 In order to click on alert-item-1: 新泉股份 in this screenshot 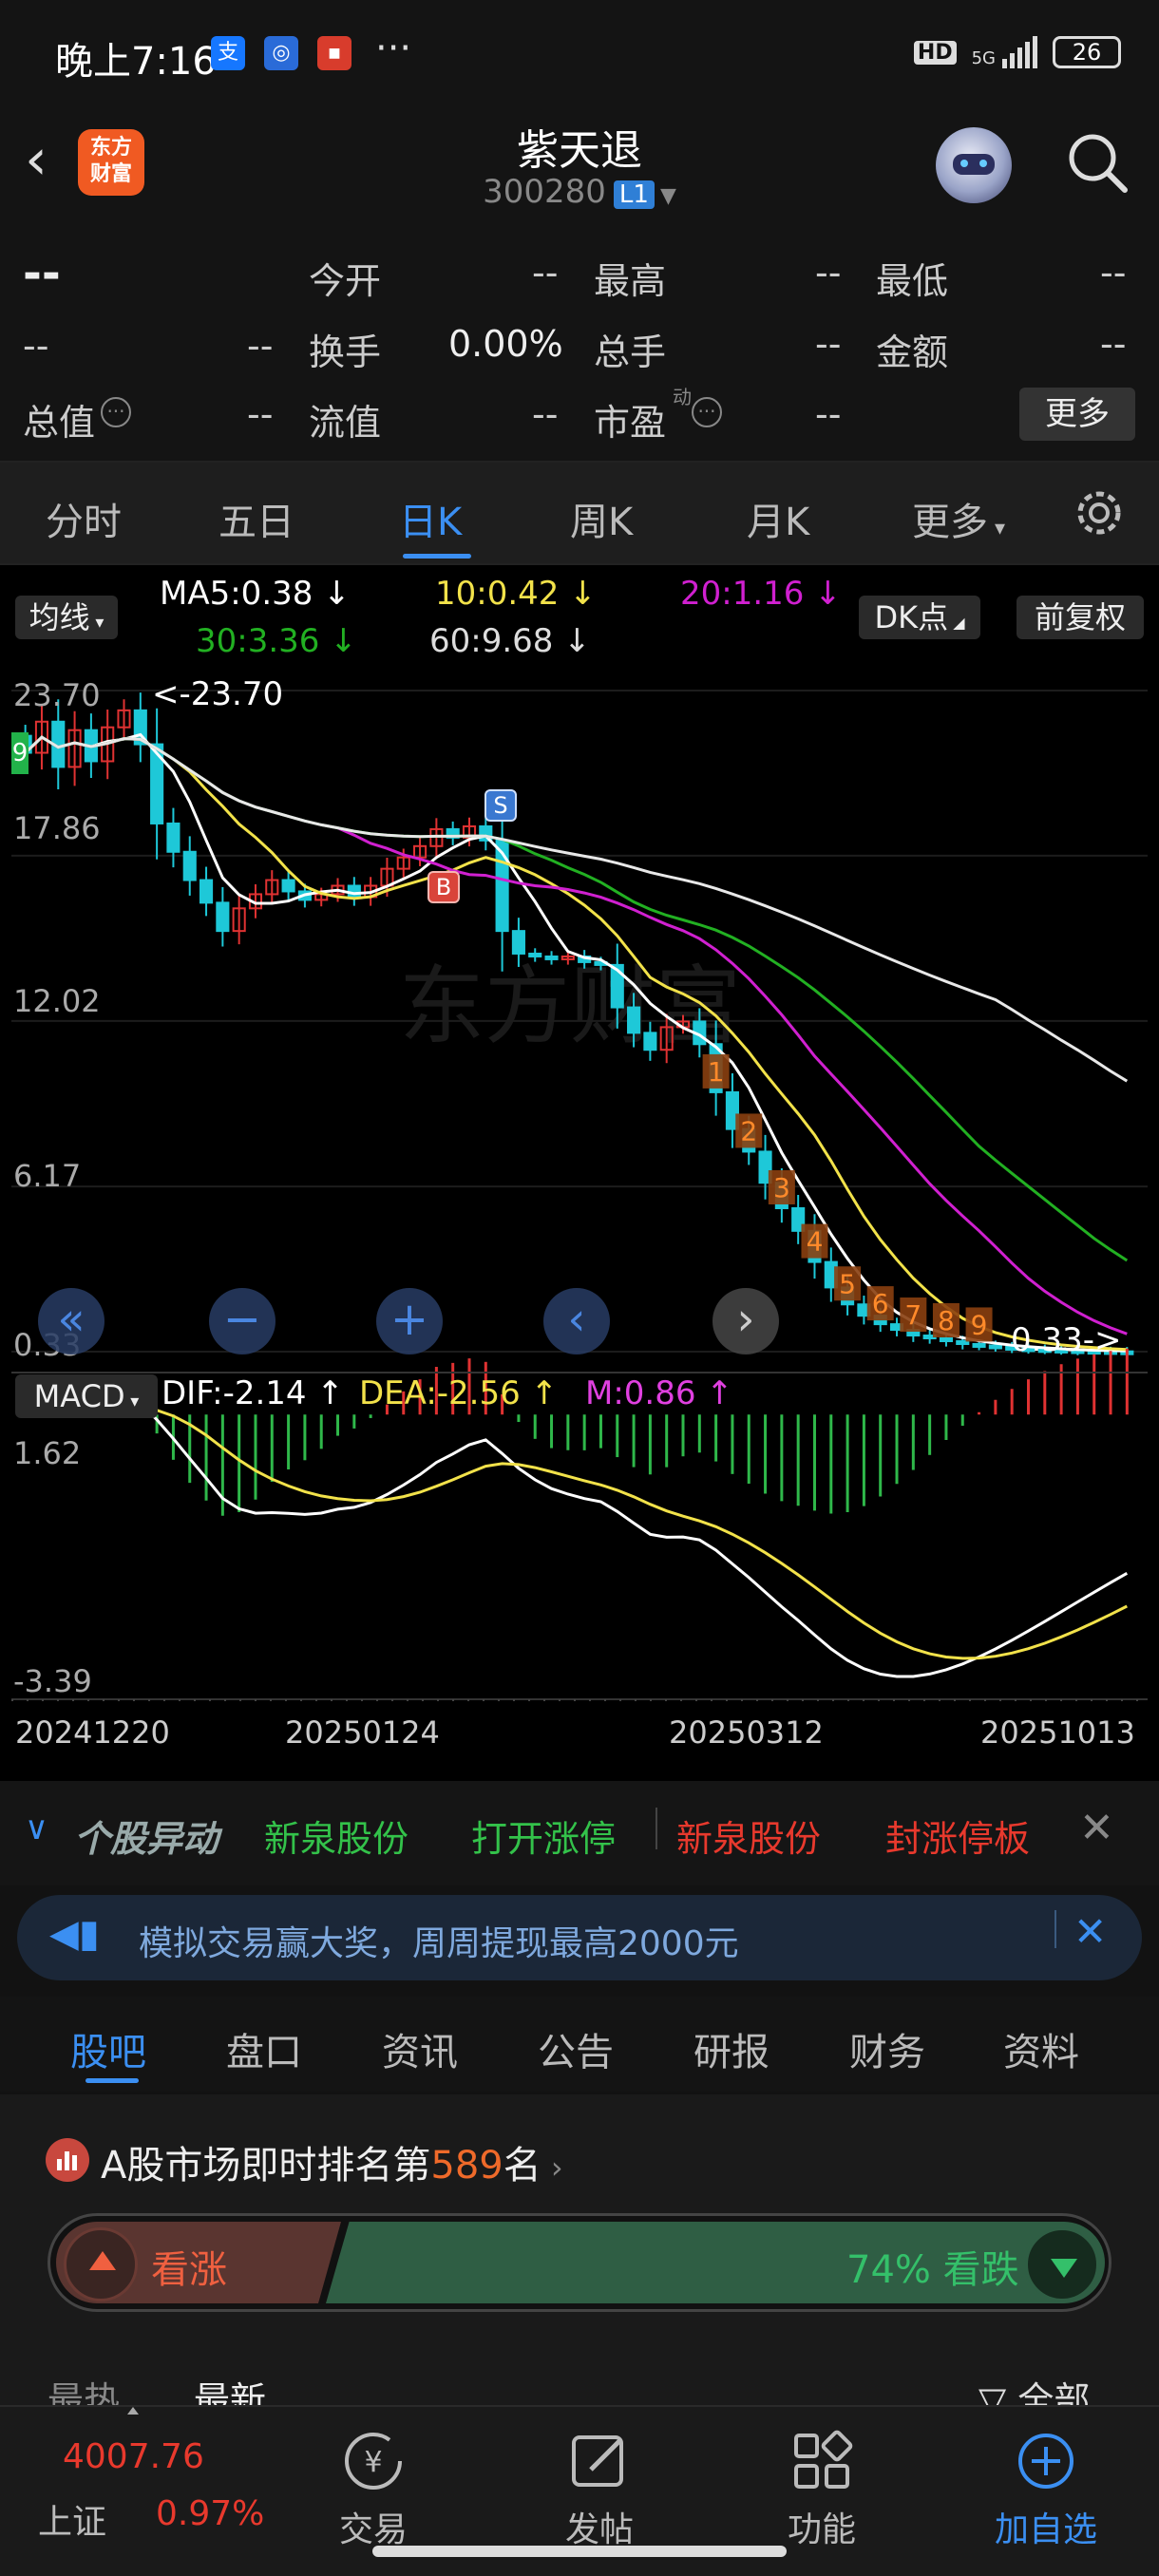, I will do `click(336, 1835)`.